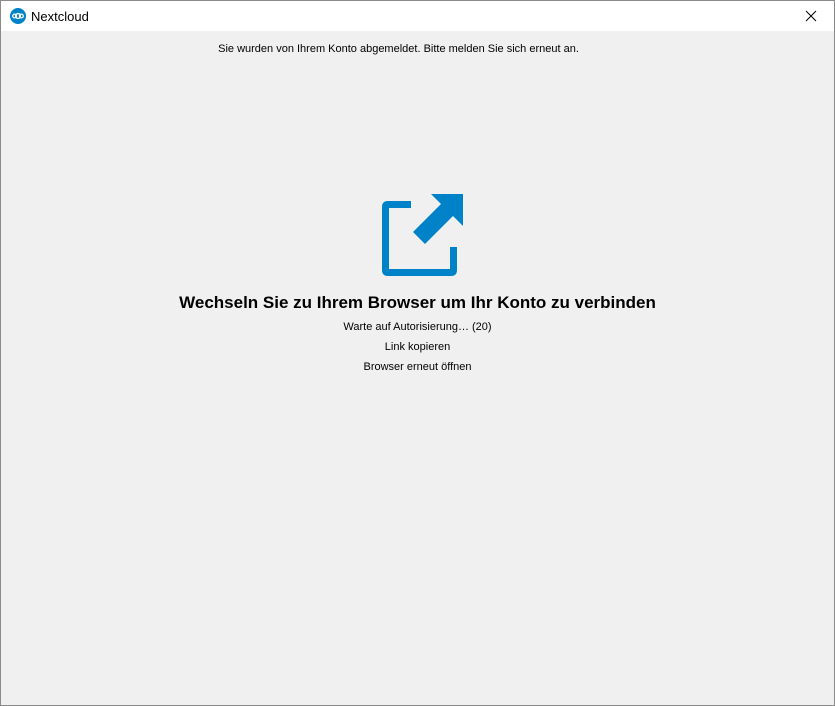  I want to click on copy-link-row: Link kopieren, so click(417, 347).